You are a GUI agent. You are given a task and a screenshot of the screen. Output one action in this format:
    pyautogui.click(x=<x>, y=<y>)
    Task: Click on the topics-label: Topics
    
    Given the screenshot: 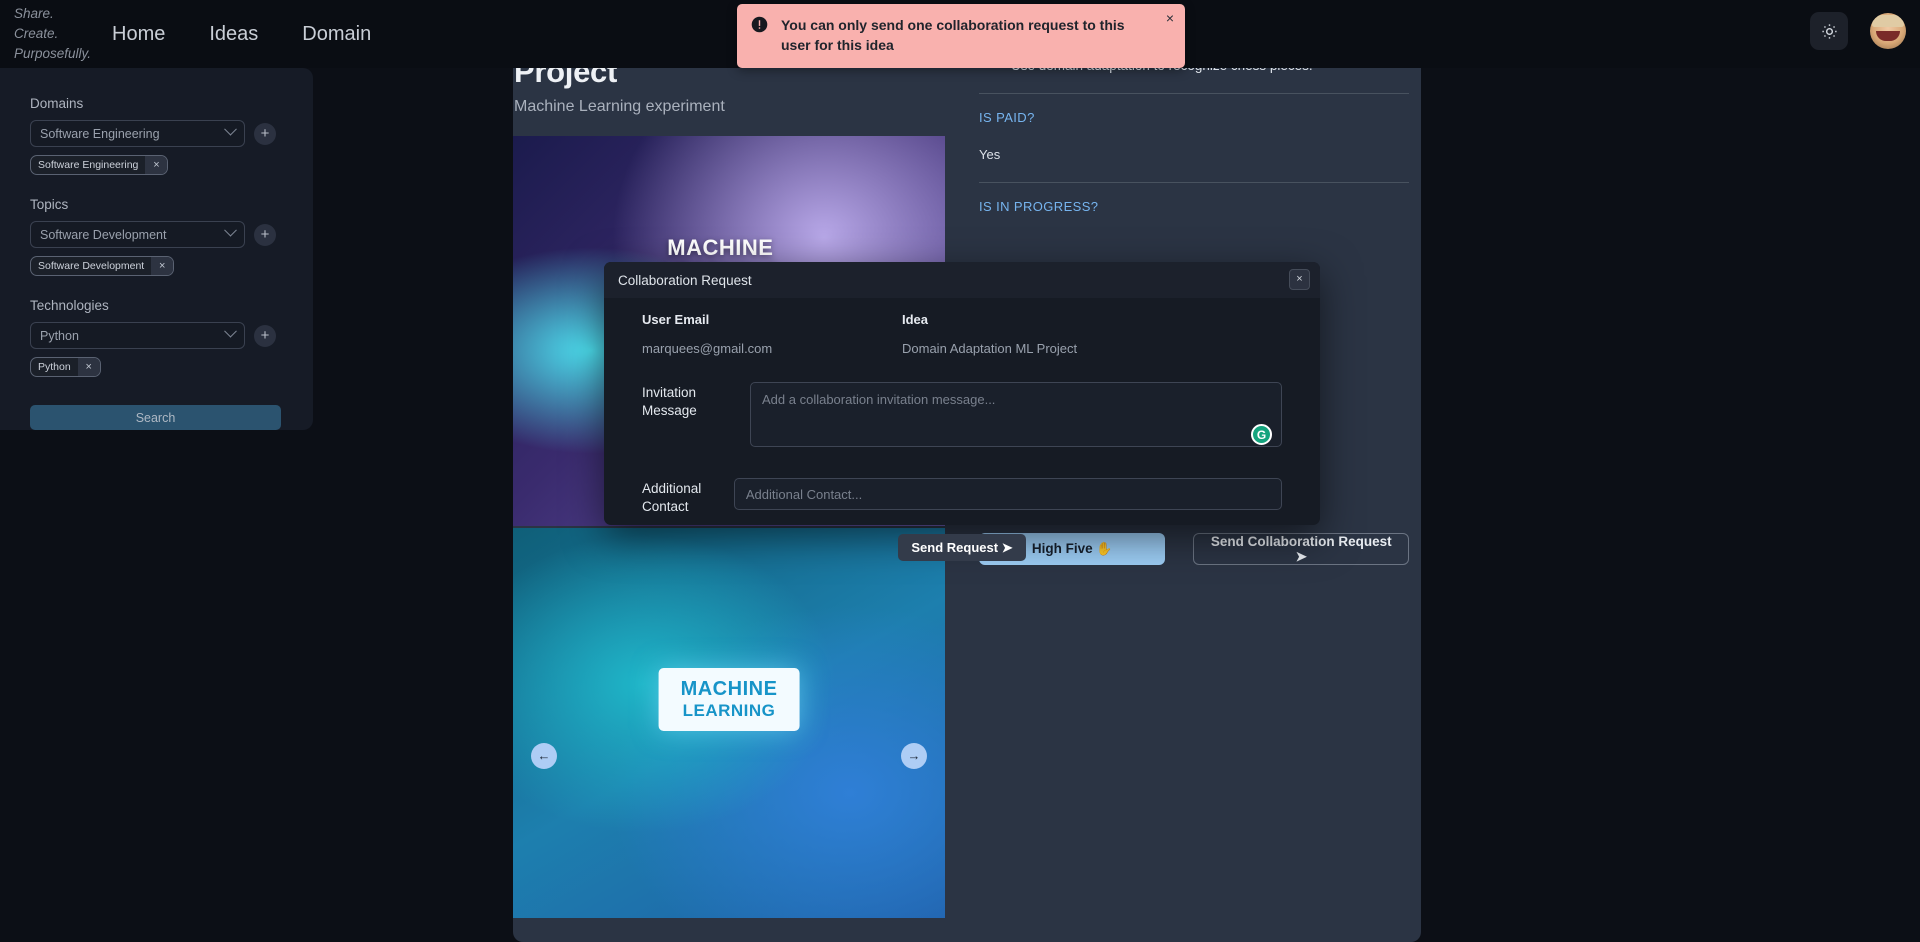 What is the action you would take?
    pyautogui.click(x=49, y=204)
    